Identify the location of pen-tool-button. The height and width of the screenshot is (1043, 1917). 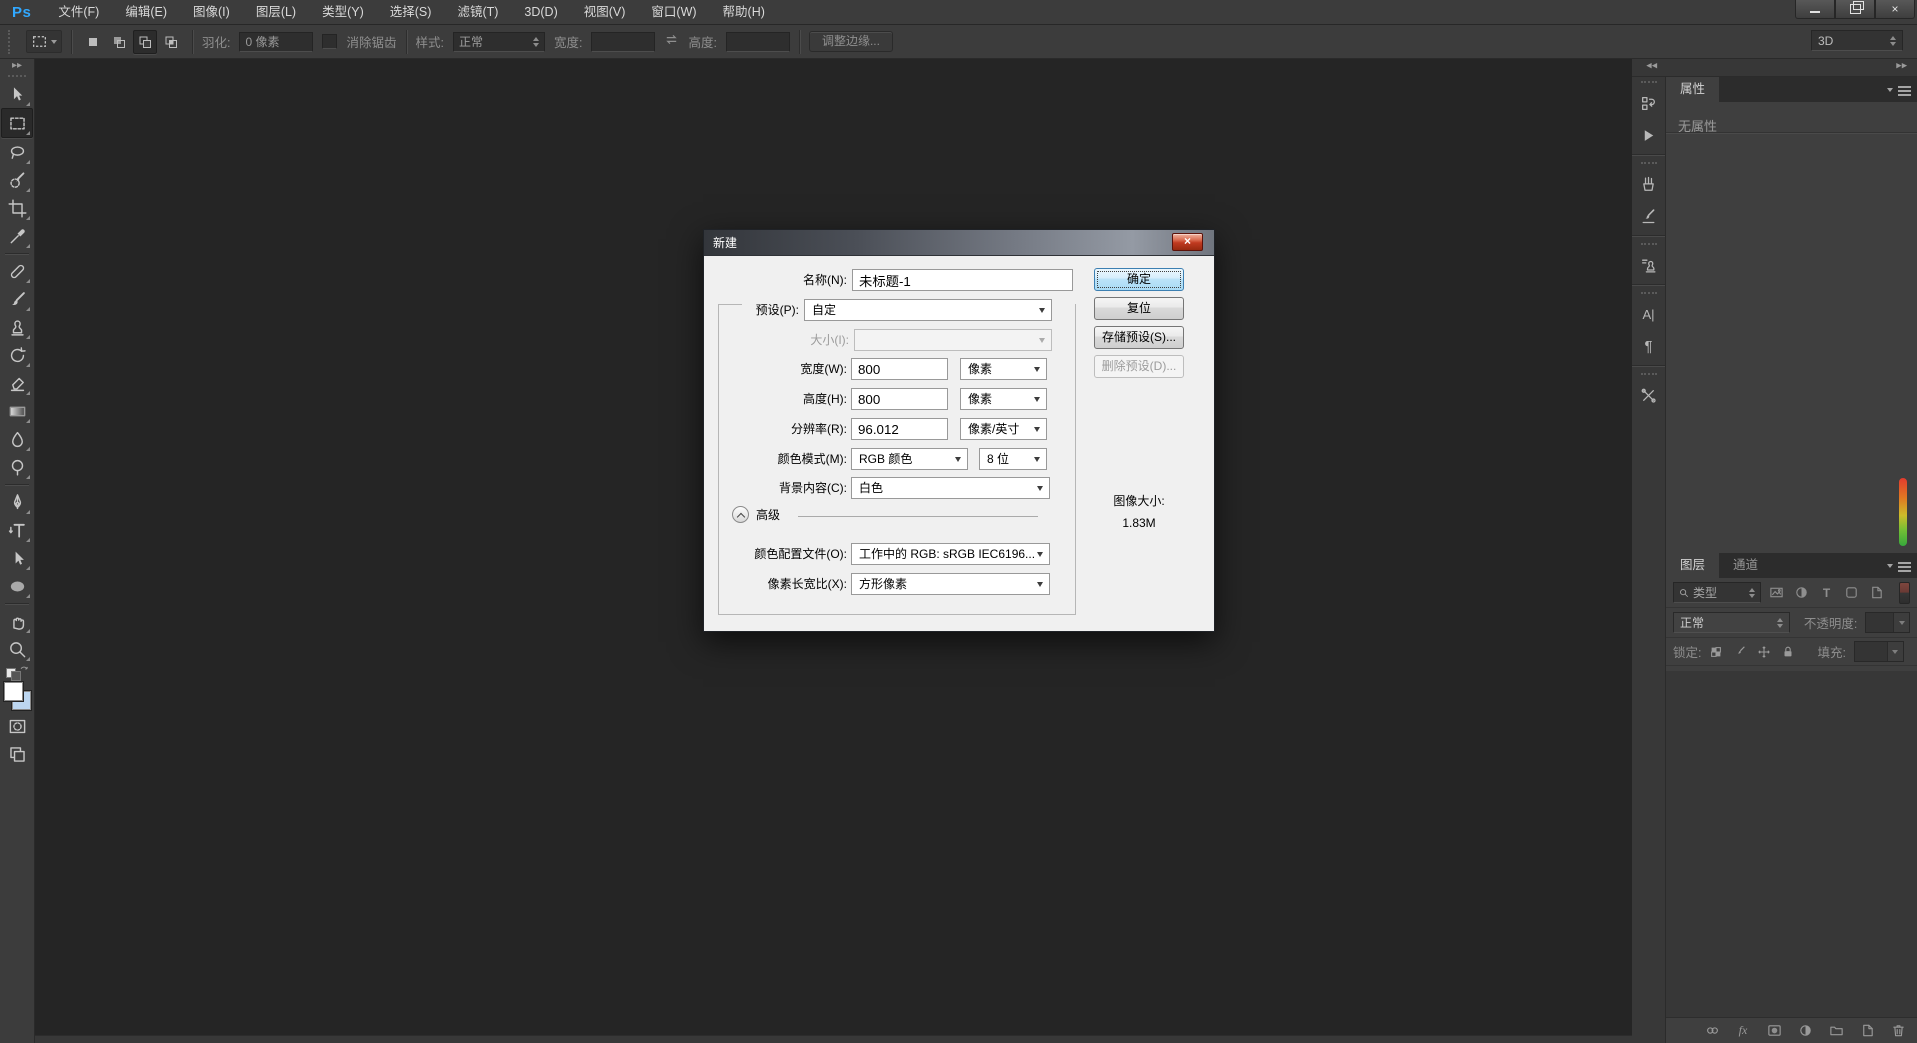
(17, 502).